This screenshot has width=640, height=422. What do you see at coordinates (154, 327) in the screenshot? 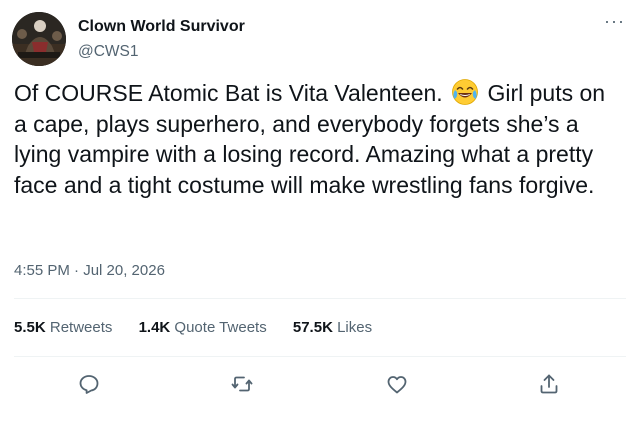
I see `quote-tweets-count: 1.4K` at bounding box center [154, 327].